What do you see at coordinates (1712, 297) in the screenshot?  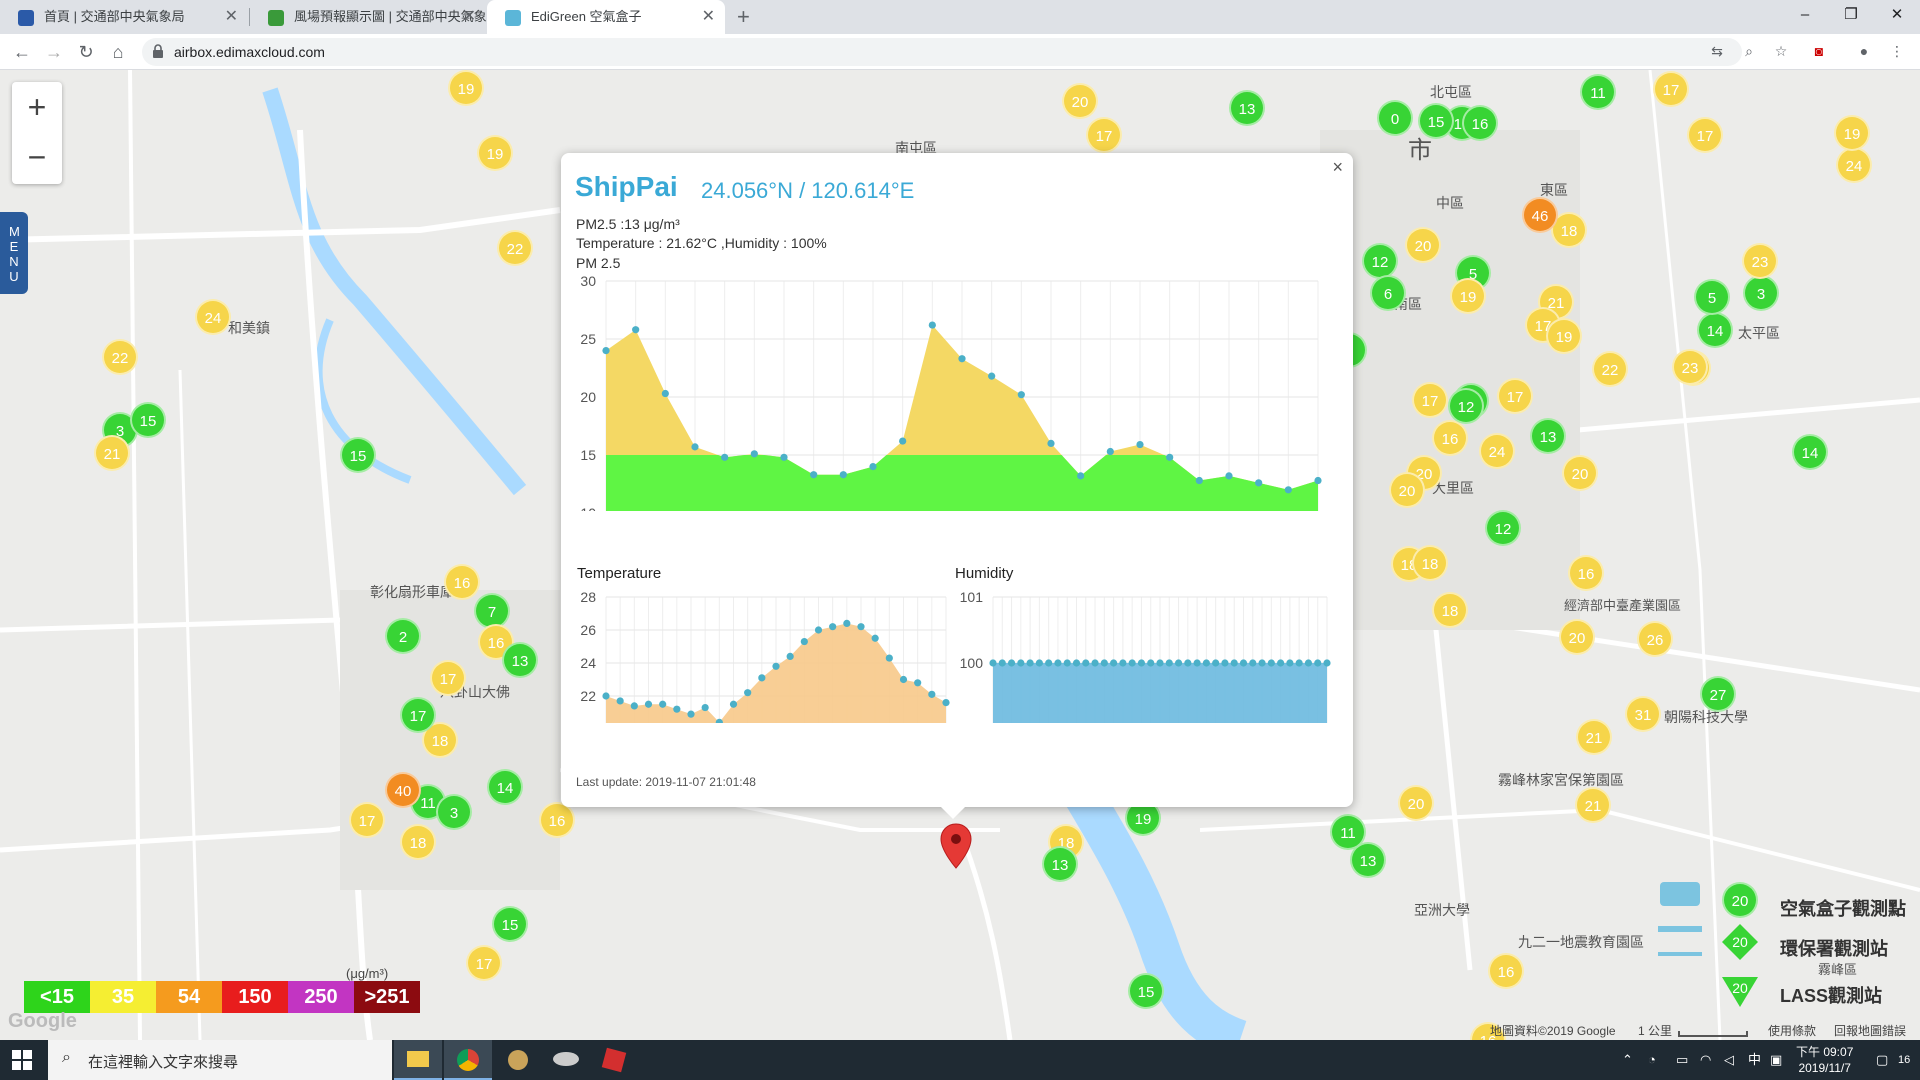 I see `station-marker: 5` at bounding box center [1712, 297].